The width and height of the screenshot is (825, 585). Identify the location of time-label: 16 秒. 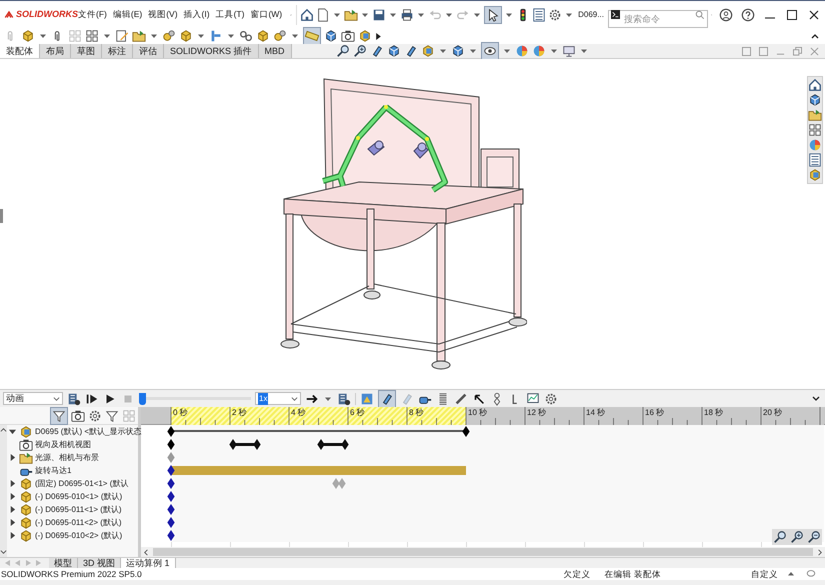
(654, 412).